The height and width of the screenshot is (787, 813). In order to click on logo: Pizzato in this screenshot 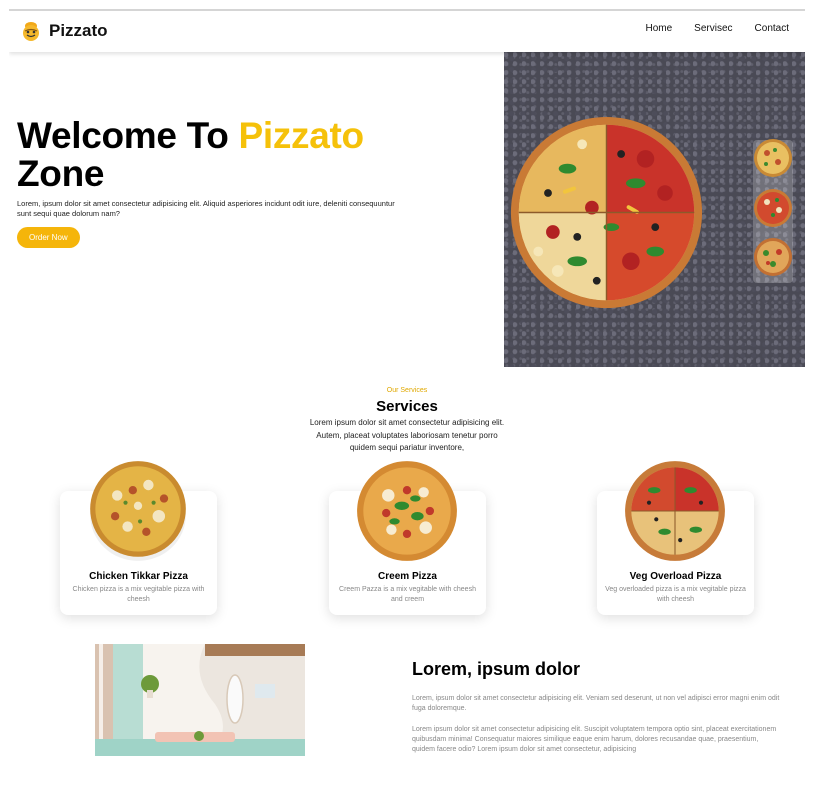, I will do `click(64, 31)`.